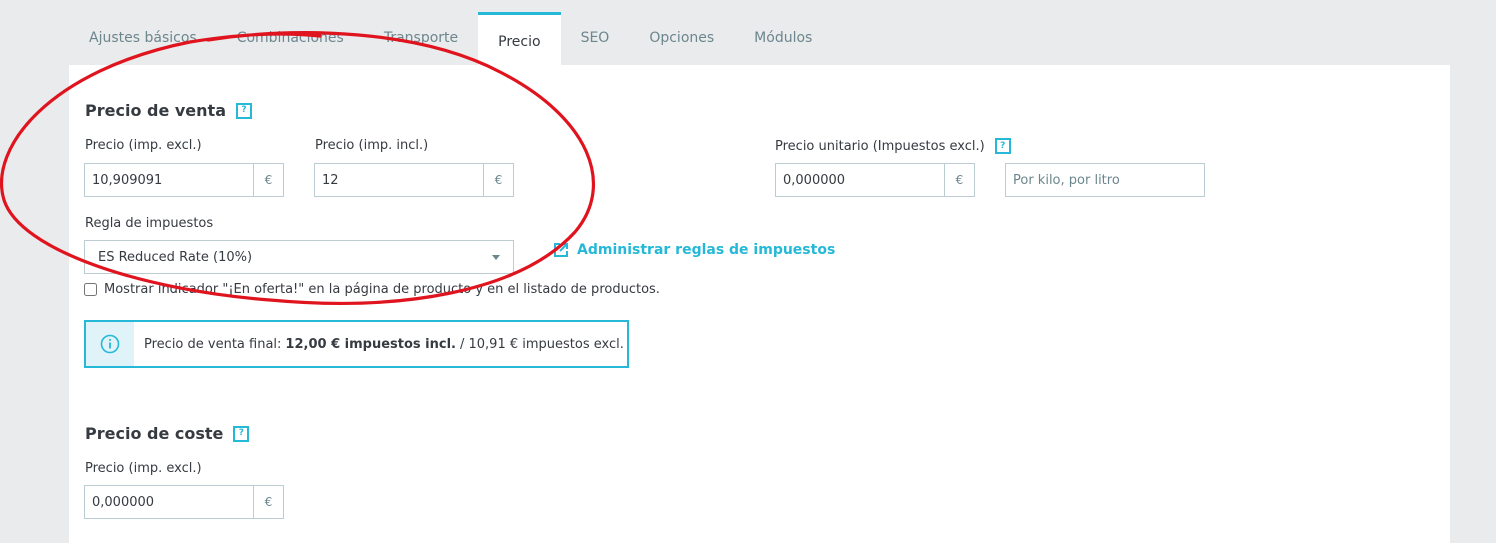  What do you see at coordinates (299, 257) in the screenshot?
I see `tax-rule-select: ES Reduced Rate (10%)` at bounding box center [299, 257].